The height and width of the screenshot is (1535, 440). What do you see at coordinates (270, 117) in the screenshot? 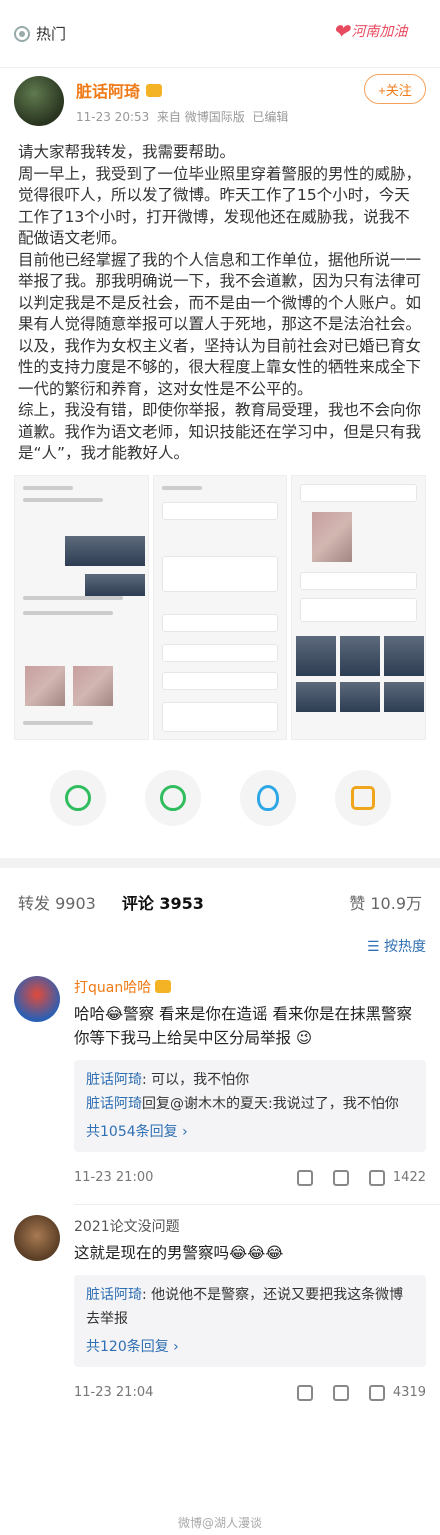
I see `edited-label: 已编辑` at bounding box center [270, 117].